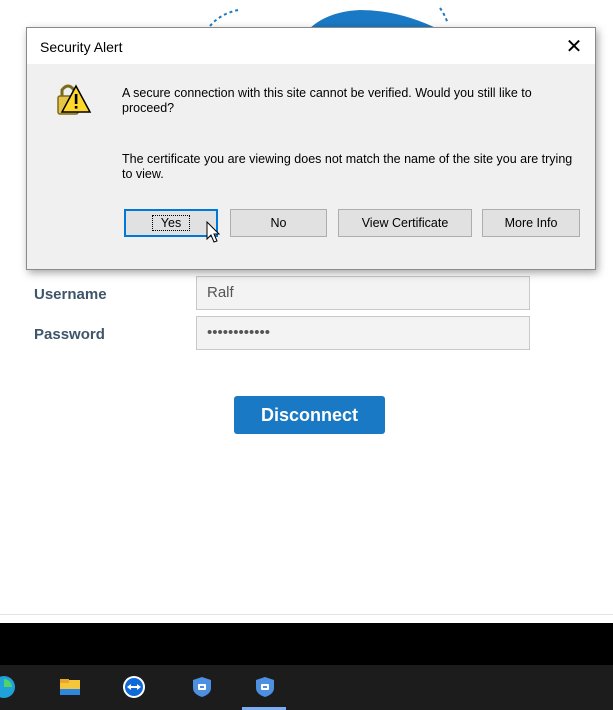  Describe the element at coordinates (70, 294) in the screenshot. I see `username-label: Username` at that location.